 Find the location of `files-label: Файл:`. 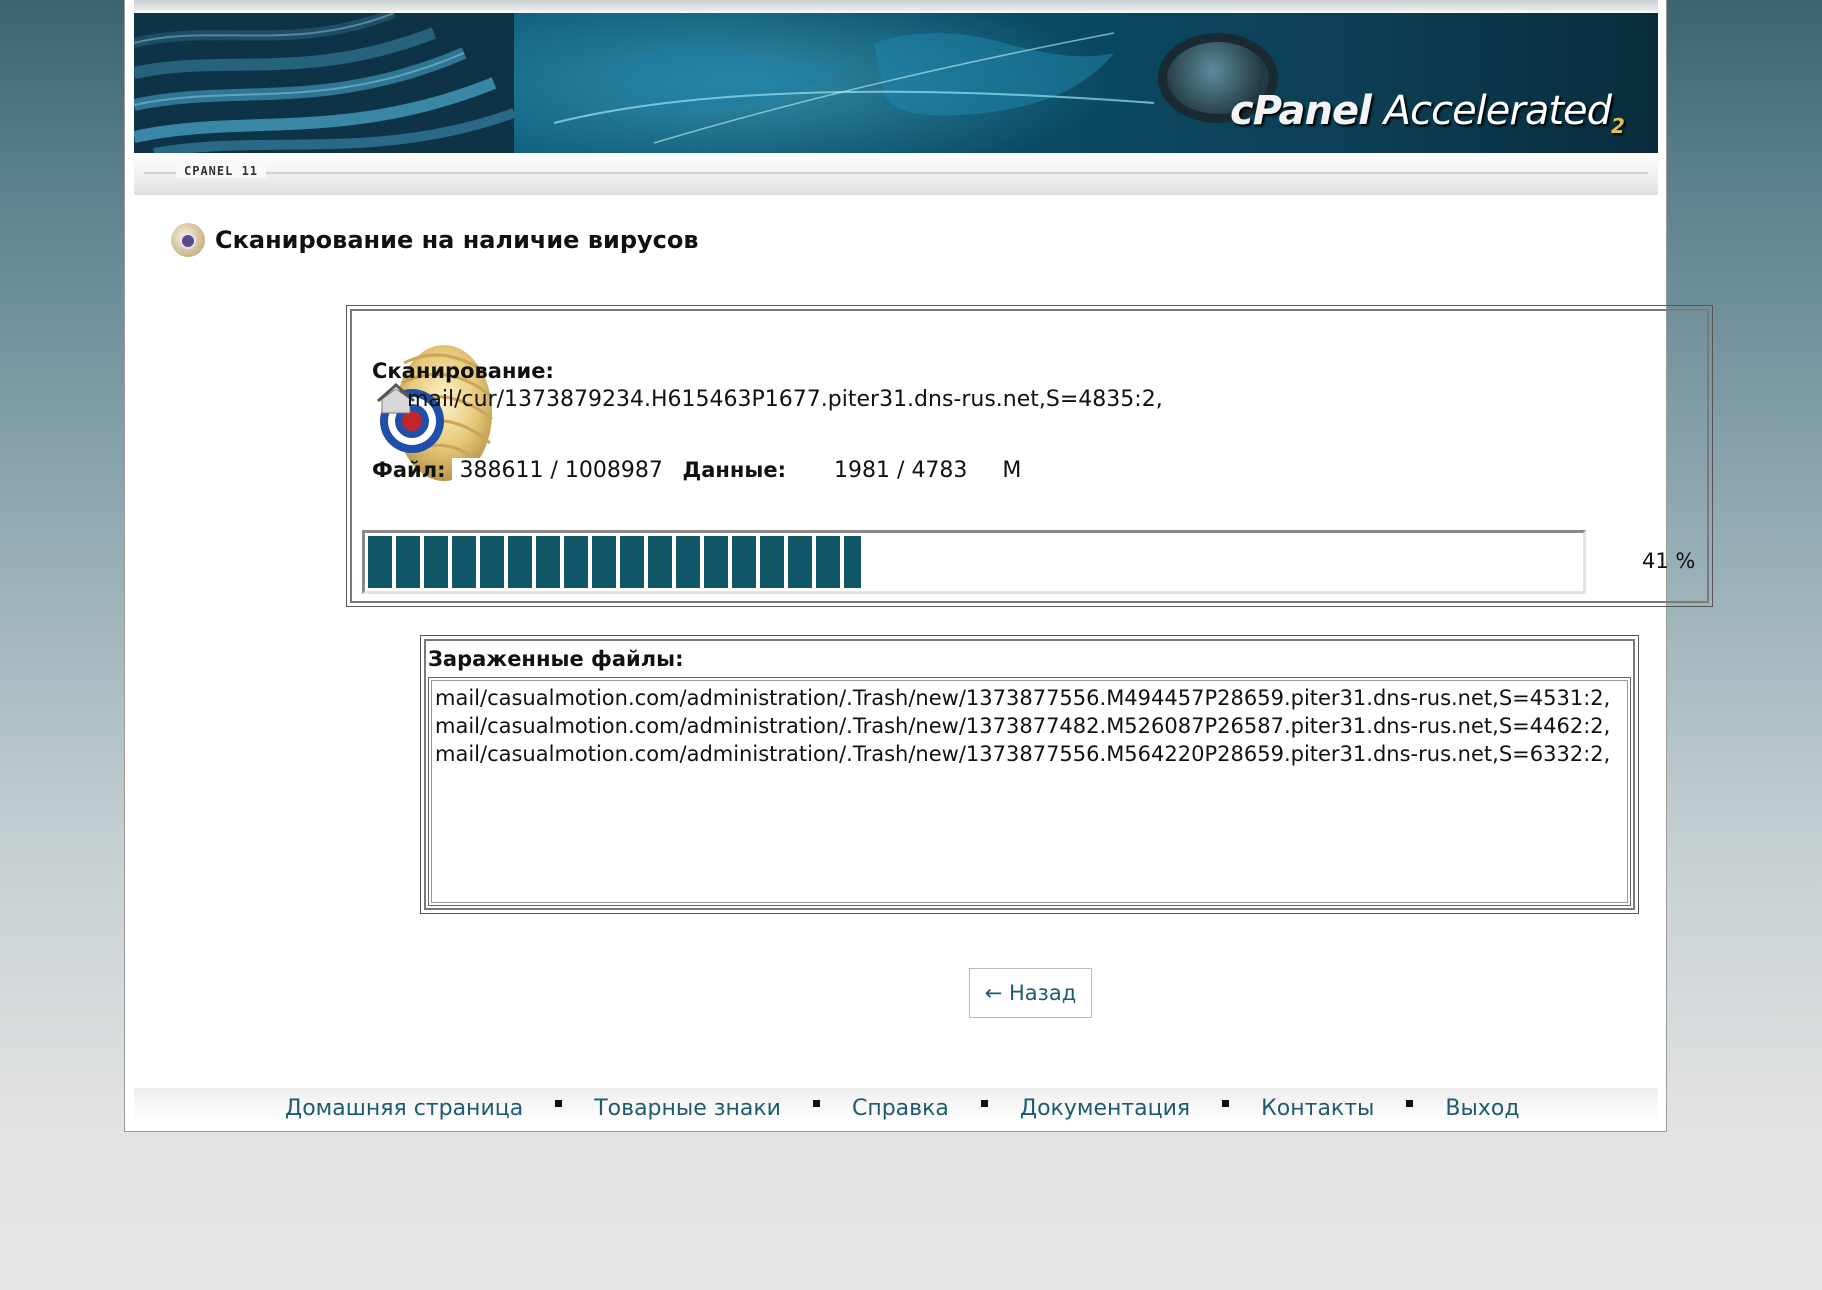

files-label: Файл: is located at coordinates (409, 470).